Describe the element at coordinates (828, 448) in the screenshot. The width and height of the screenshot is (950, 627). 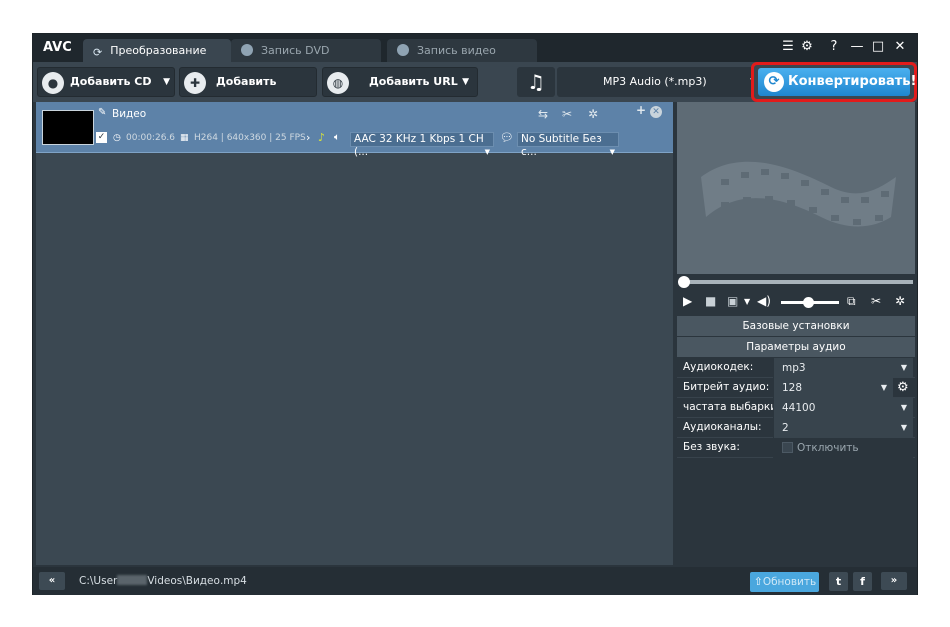
I see `mute-label: Отключить` at that location.